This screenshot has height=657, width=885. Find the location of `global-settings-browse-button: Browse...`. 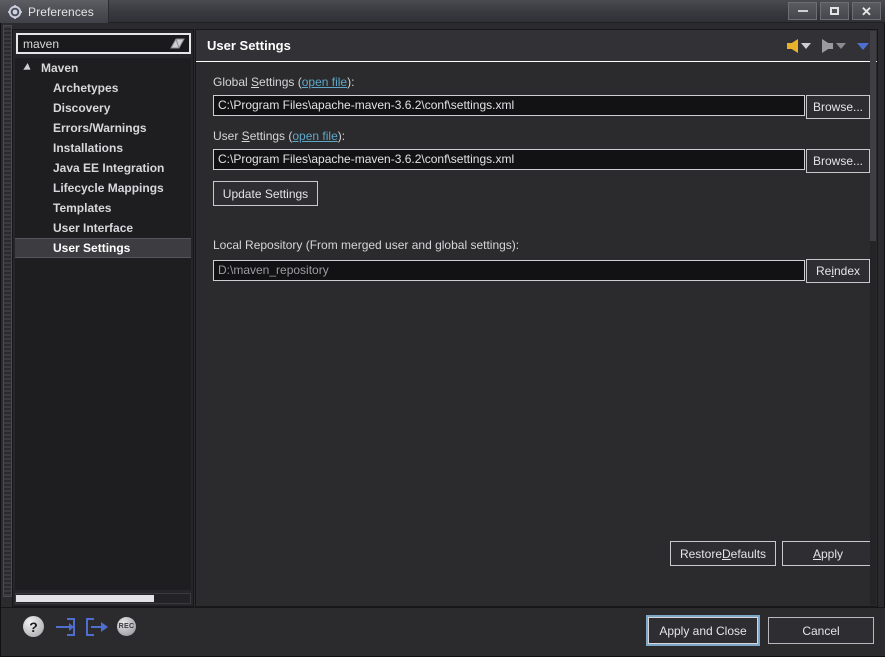

global-settings-browse-button: Browse... is located at coordinates (838, 107).